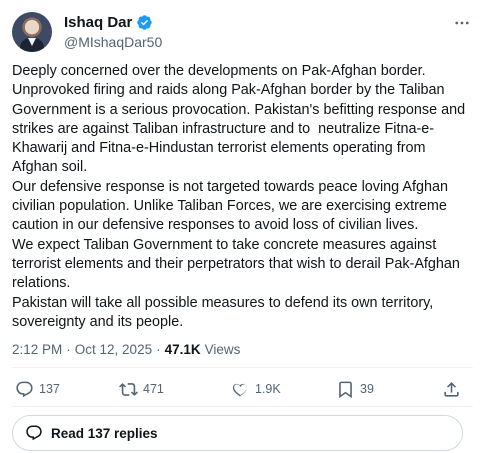  I want to click on like-button: 1.9K, so click(256, 389).